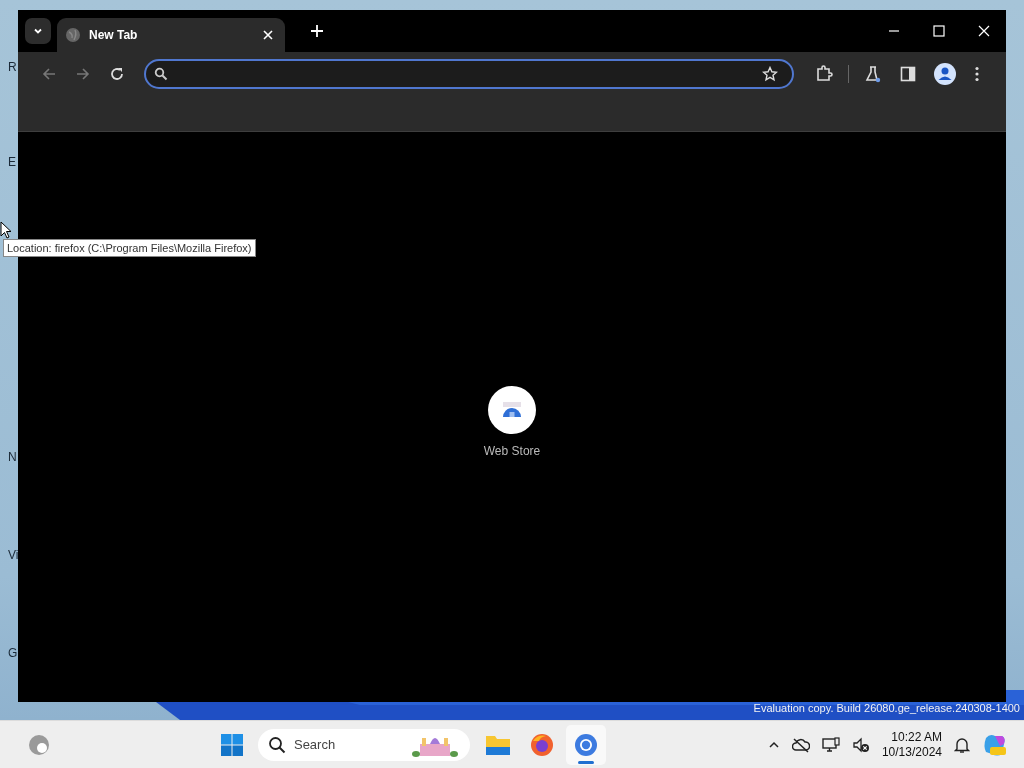 This screenshot has width=1024, height=768. I want to click on desktop-icon-label: E, so click(12, 162).